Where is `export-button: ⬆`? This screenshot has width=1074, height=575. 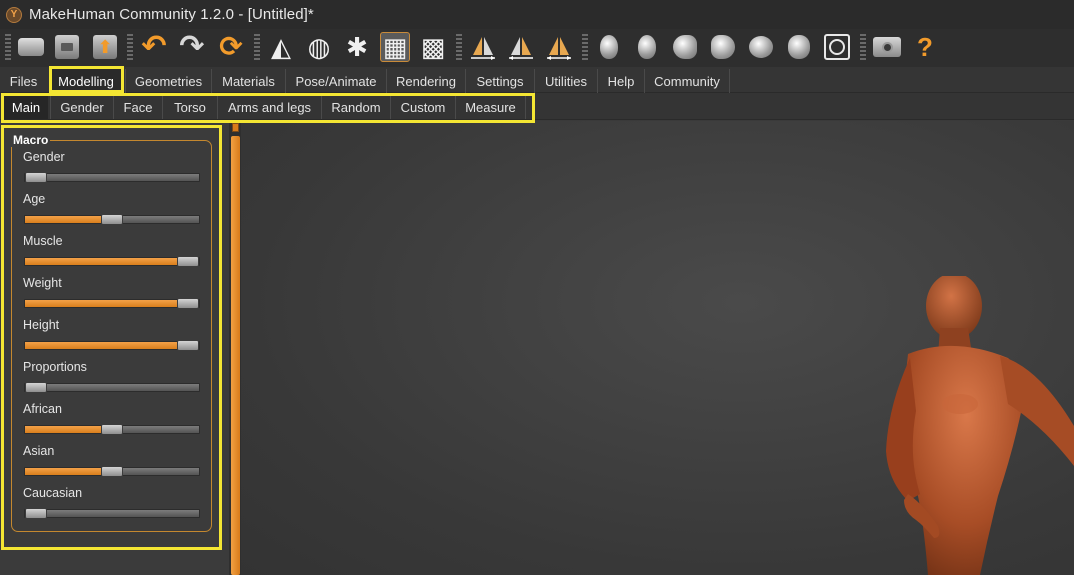 export-button: ⬆ is located at coordinates (105, 47).